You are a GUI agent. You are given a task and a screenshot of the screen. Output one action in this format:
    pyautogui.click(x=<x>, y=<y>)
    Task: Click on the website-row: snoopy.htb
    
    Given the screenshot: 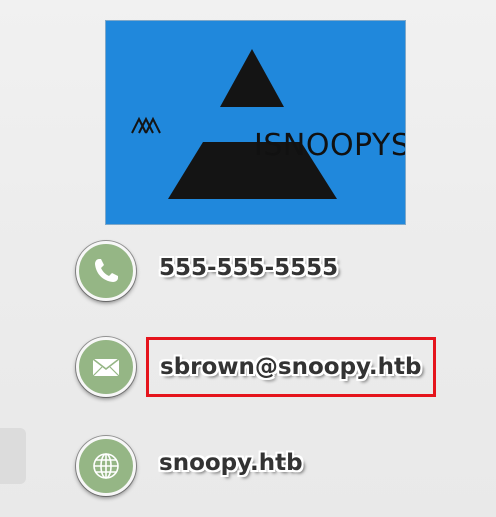 What is the action you would take?
    pyautogui.click(x=276, y=466)
    